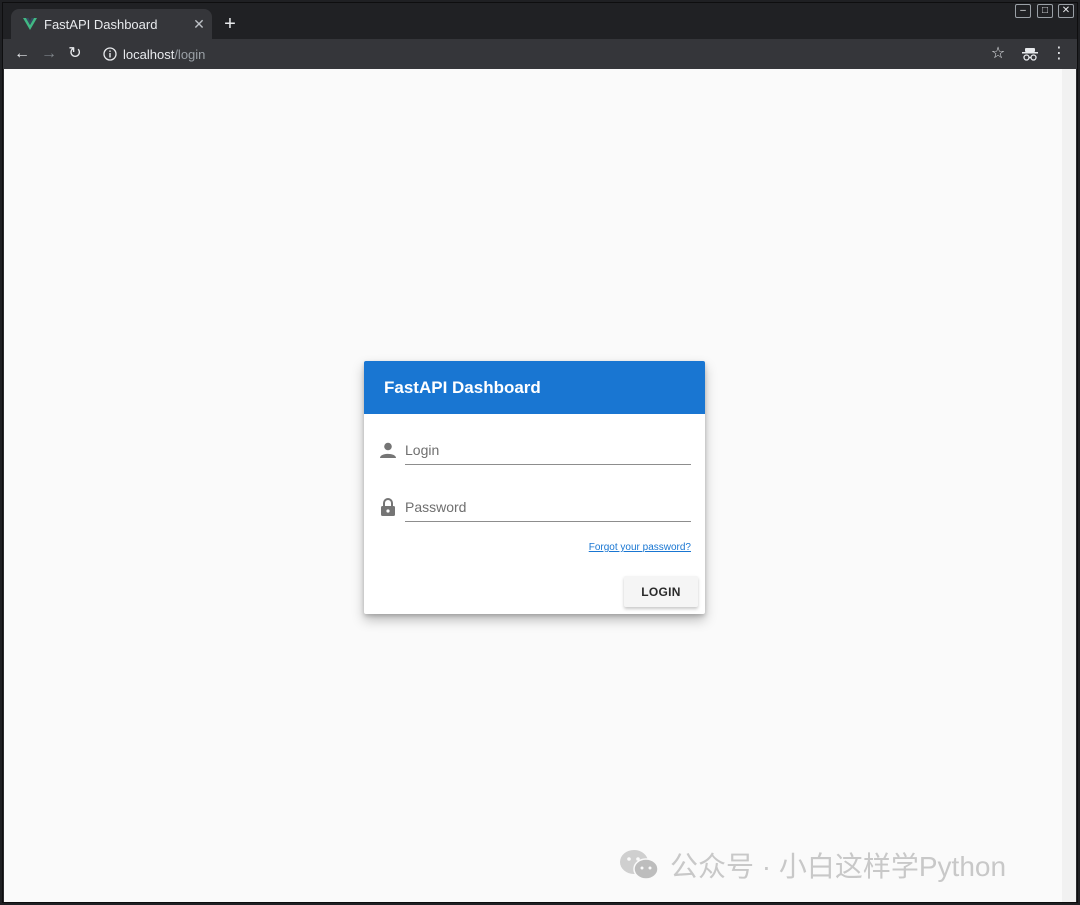 Image resolution: width=1080 pixels, height=905 pixels. I want to click on login-card-header: FastAPI Dashboard, so click(534, 387).